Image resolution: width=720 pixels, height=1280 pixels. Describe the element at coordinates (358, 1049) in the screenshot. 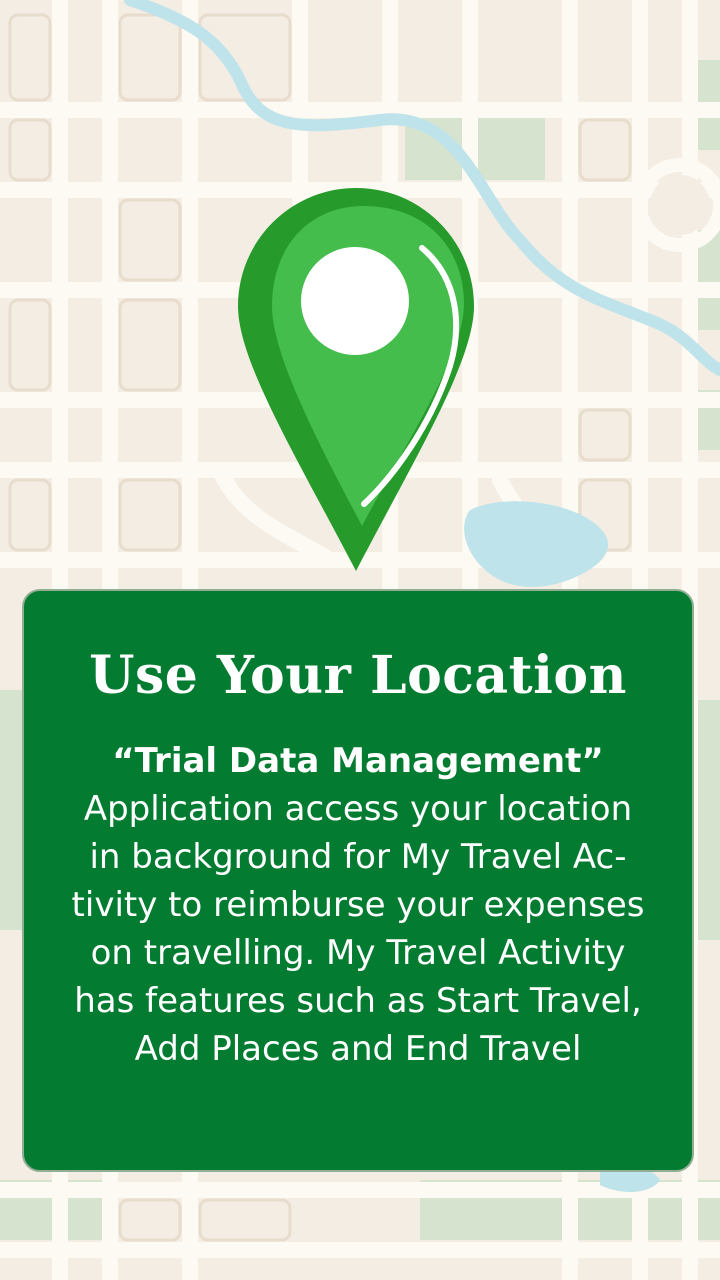

I see `description-line: Add Places and End Travel` at that location.